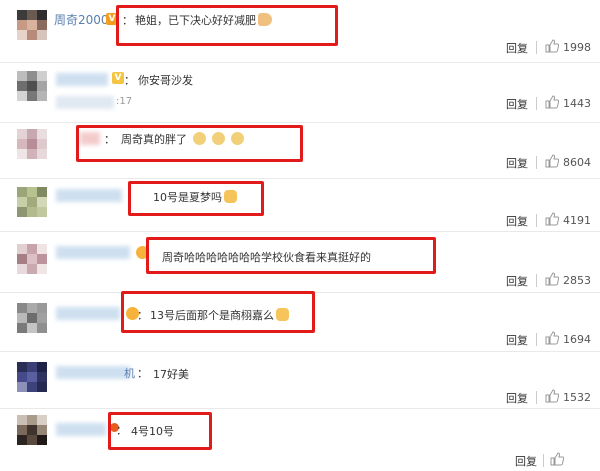 The image size is (600, 471). What do you see at coordinates (300, 93) in the screenshot?
I see `comment-row: V ： 你安哥沙发 :17 回复 1443` at bounding box center [300, 93].